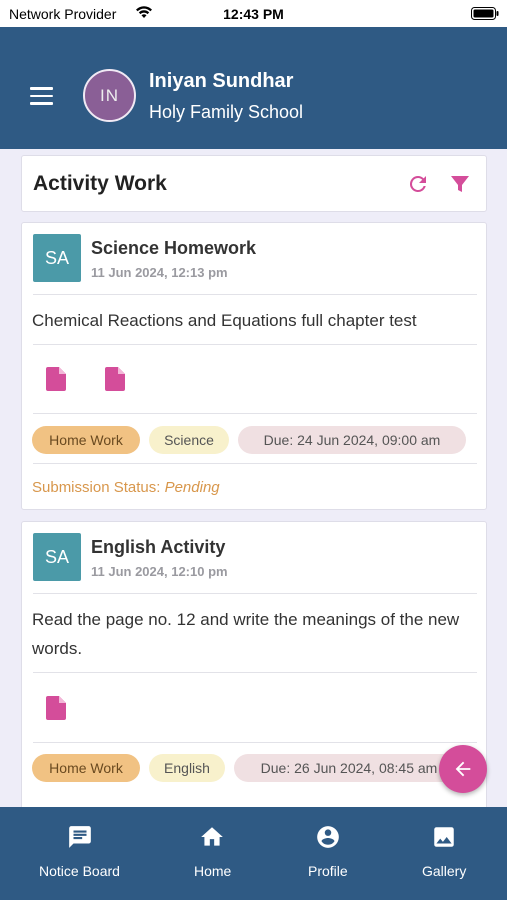  Describe the element at coordinates (418, 184) in the screenshot. I see `refresh-icon` at that location.